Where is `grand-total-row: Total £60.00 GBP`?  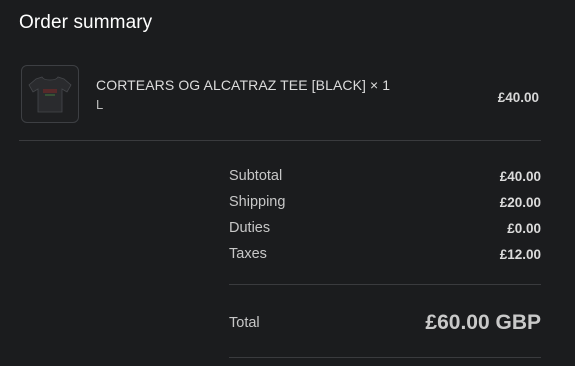
grand-total-row: Total £60.00 GBP is located at coordinates (385, 323).